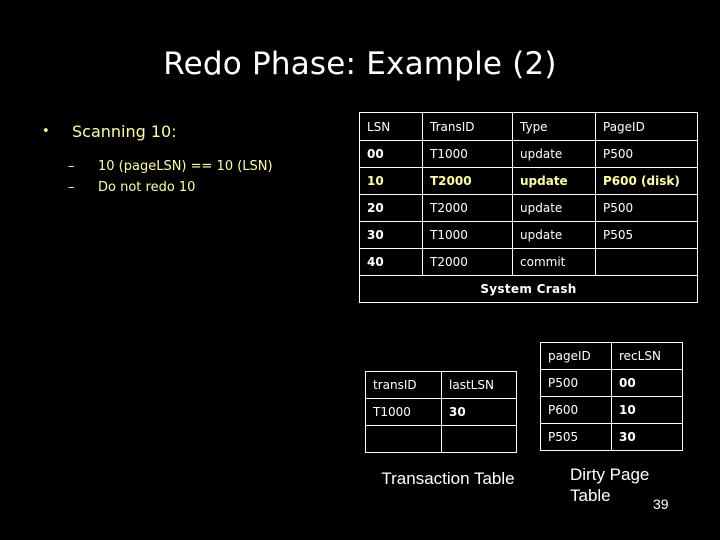 Image resolution: width=720 pixels, height=540 pixels. What do you see at coordinates (647, 356) in the screenshot?
I see `dpt-col-reclsn: recLSN` at bounding box center [647, 356].